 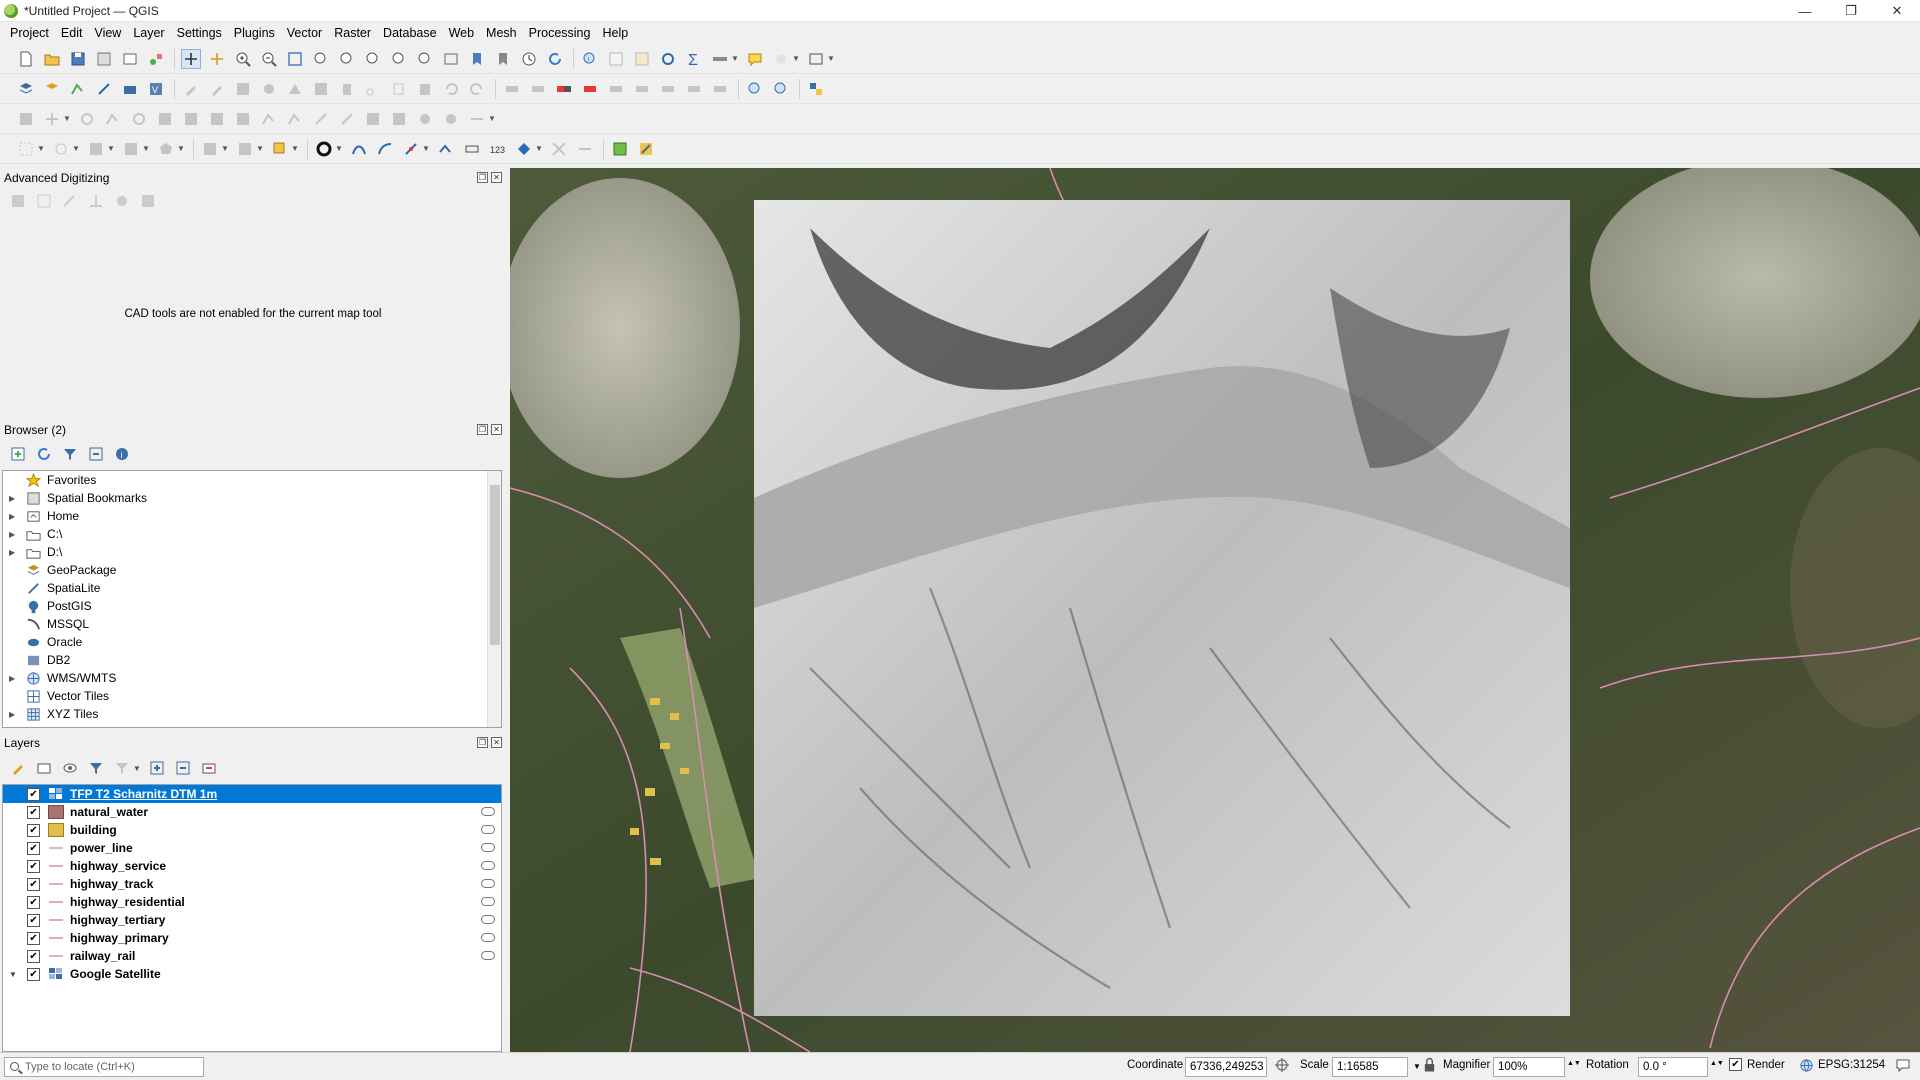 I want to click on new-virtual-layer-icon: V, so click(x=156, y=89).